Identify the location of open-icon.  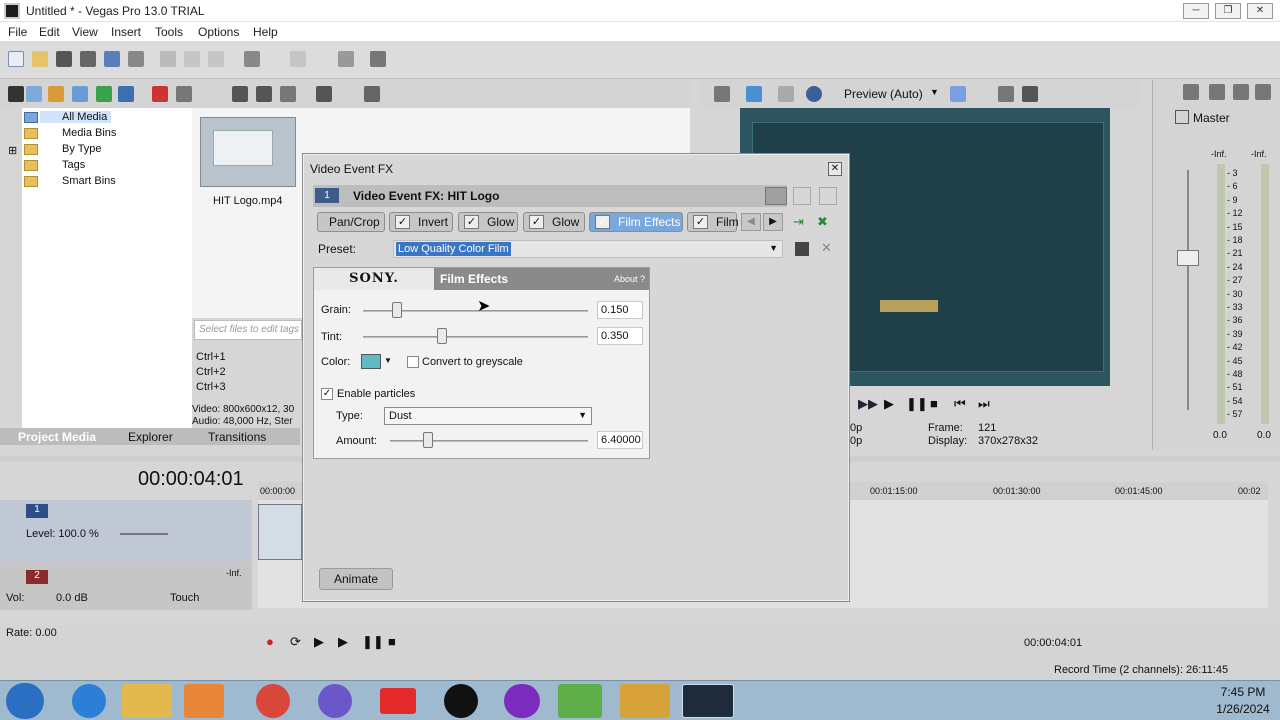
(40, 59).